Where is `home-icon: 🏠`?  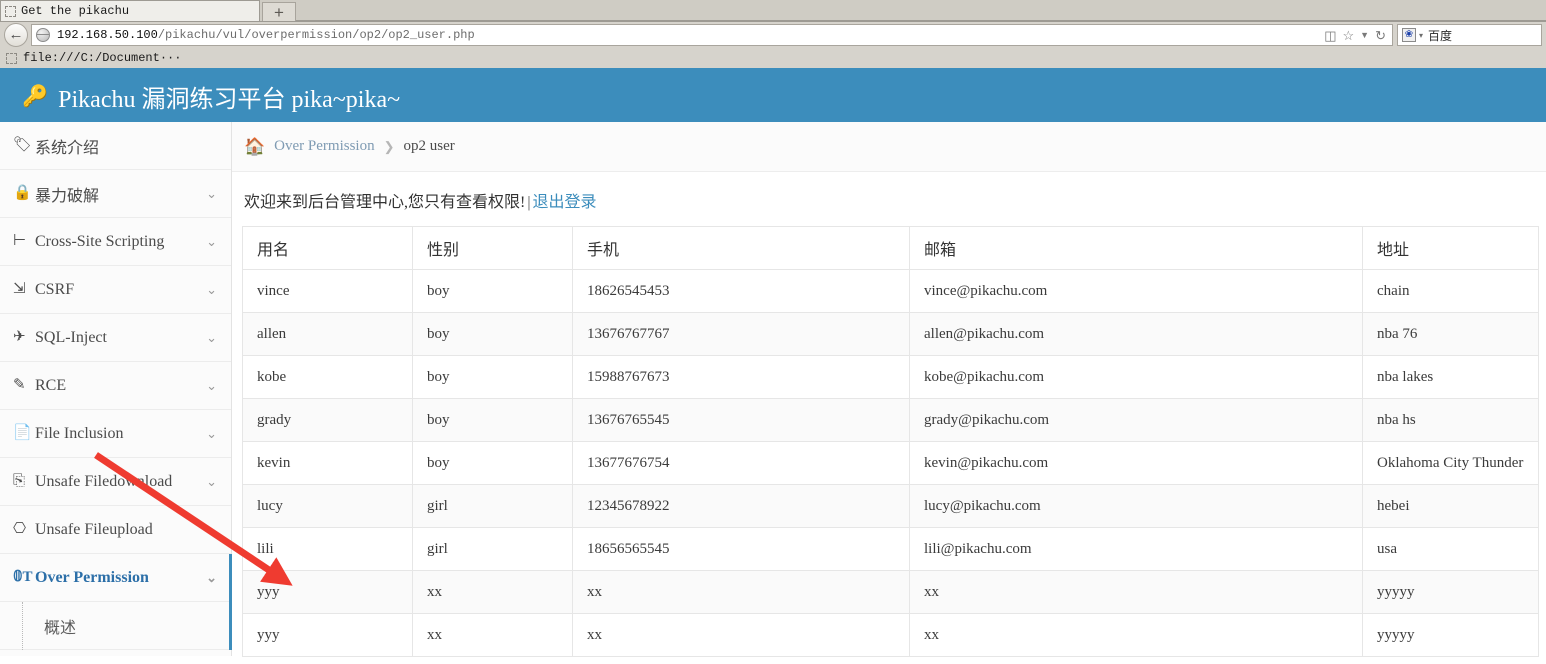 home-icon: 🏠 is located at coordinates (254, 146).